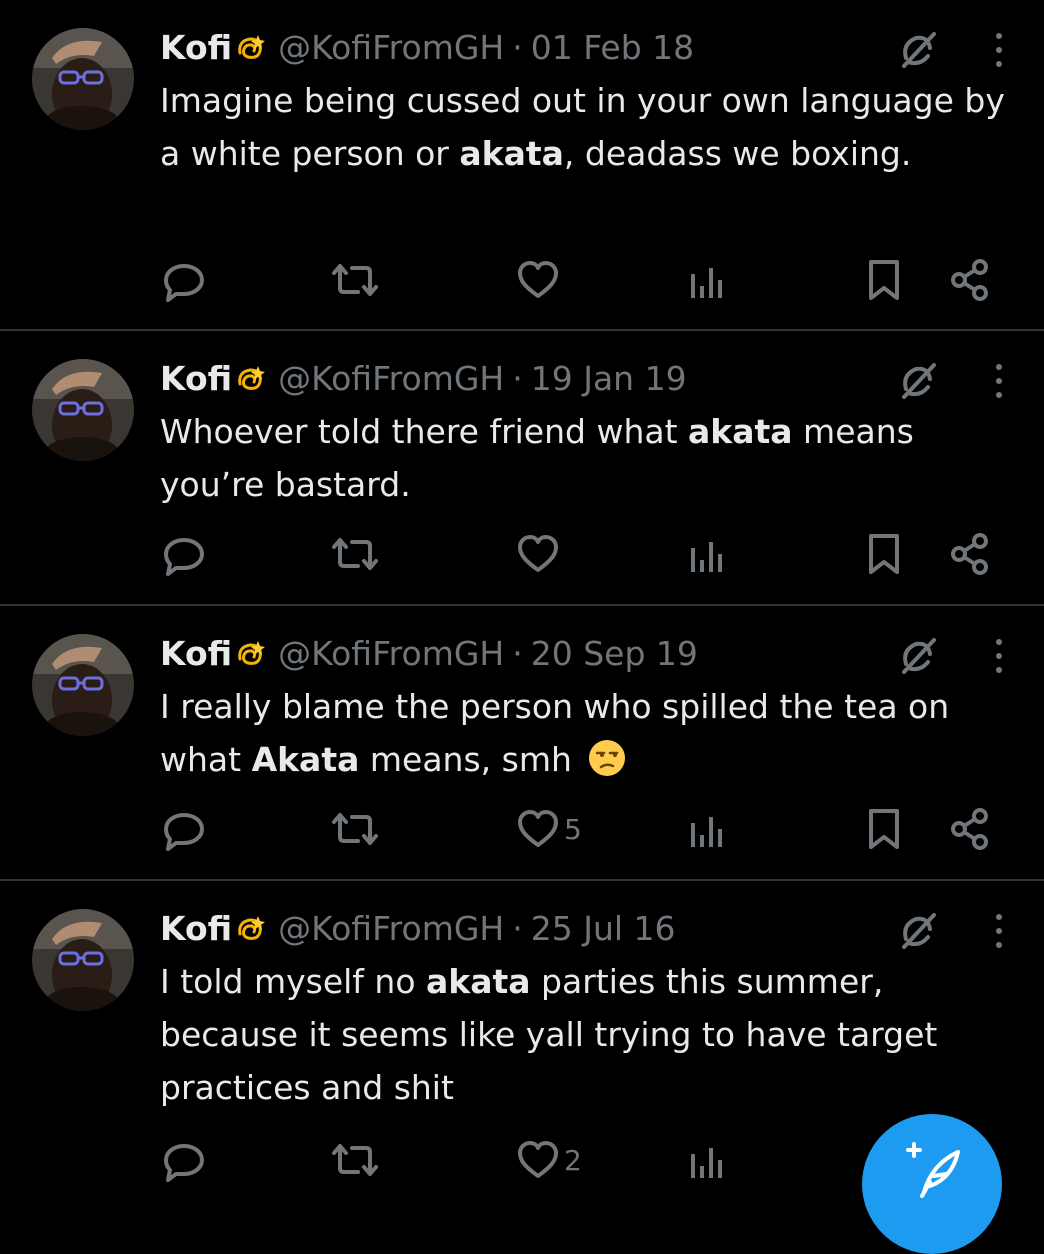 This screenshot has height=1254, width=1044. I want to click on tweet-header: Kofi @KofiFromGH · 20 Sep 19, so click(429, 654).